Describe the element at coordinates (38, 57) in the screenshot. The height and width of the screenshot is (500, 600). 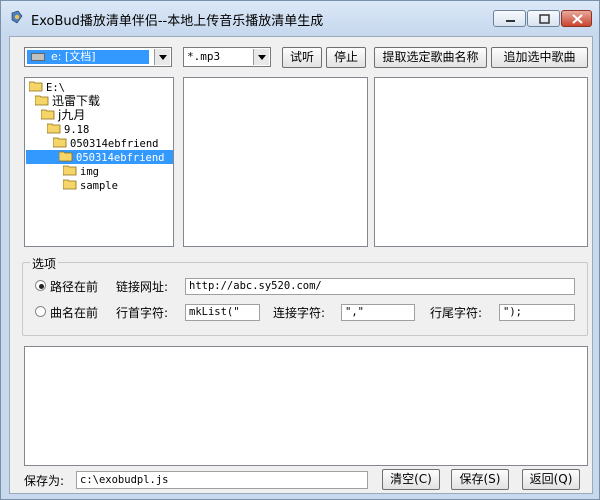
I see `drive-icon` at that location.